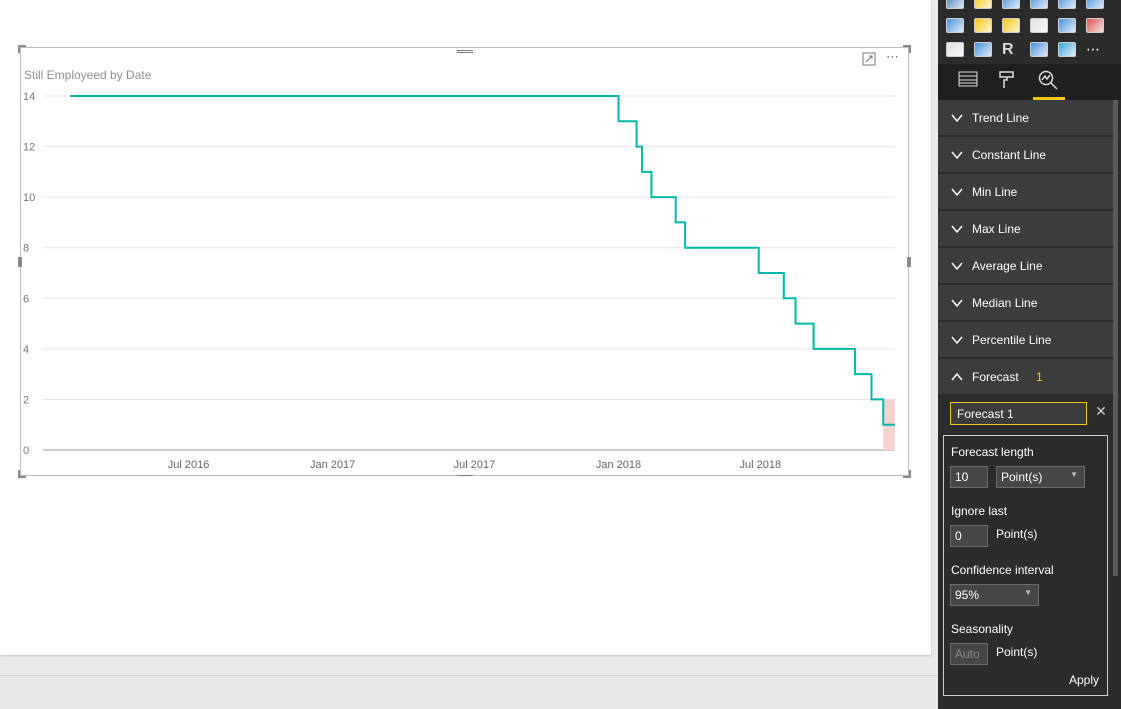  Describe the element at coordinates (760, 465) in the screenshot. I see `x-tick-label: Jul 2018` at that location.